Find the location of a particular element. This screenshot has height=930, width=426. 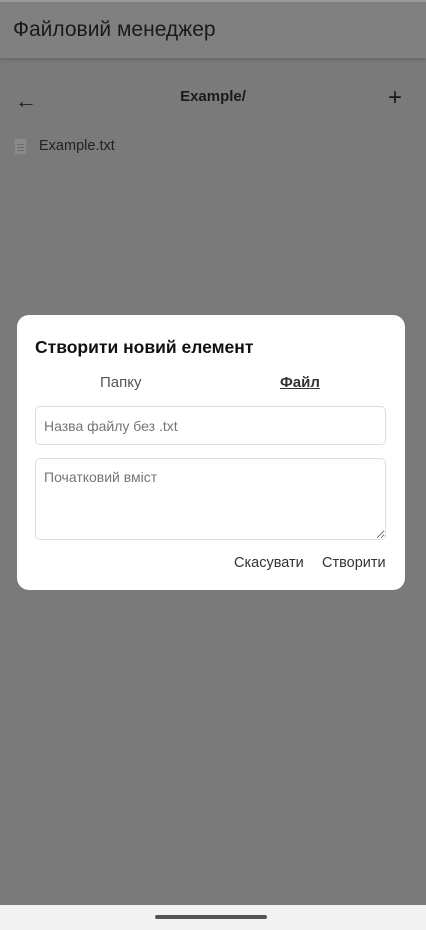

app-bar: Файловий менеджер is located at coordinates (213, 30).